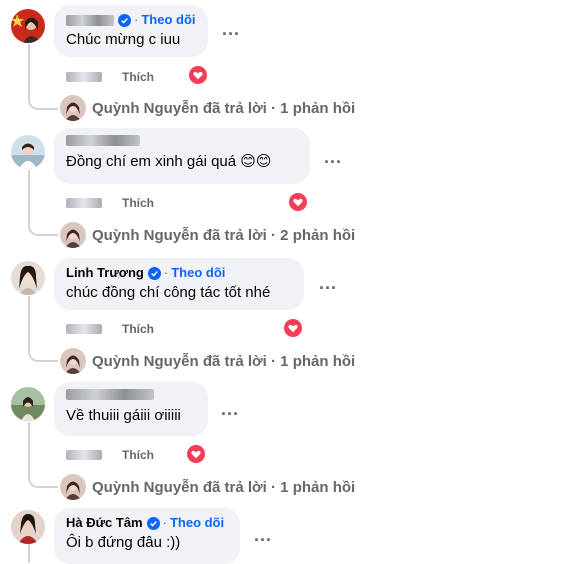 The width and height of the screenshot is (587, 564). Describe the element at coordinates (169, 161) in the screenshot. I see `comment-text: Đồng chí em xinh gái quá 😊😊` at that location.